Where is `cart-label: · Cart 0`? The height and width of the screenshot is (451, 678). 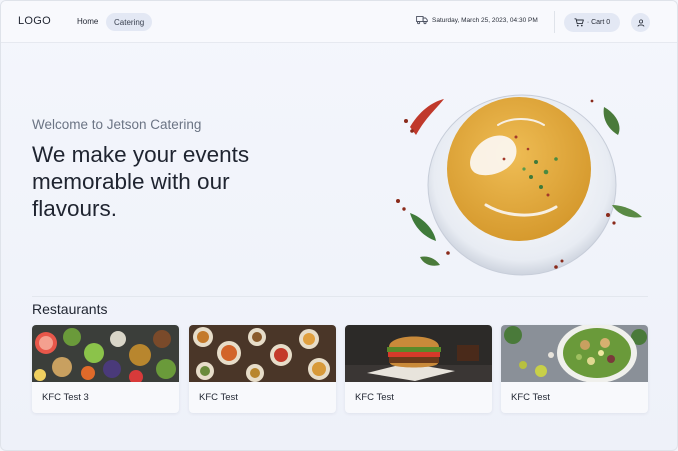 cart-label: · Cart 0 is located at coordinates (598, 22).